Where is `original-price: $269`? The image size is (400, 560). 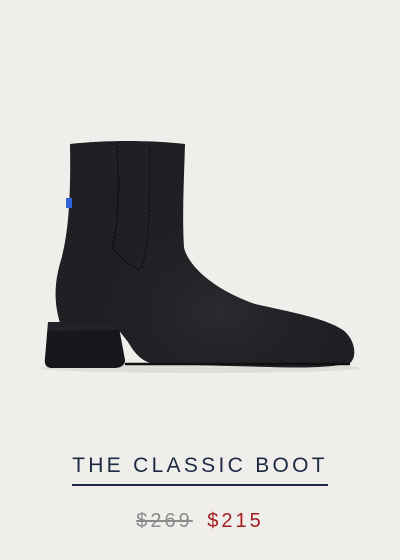 original-price: $269 is located at coordinates (164, 521).